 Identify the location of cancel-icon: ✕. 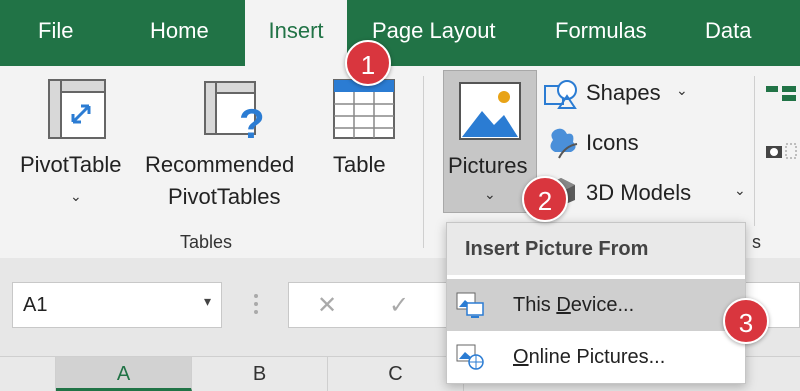
(327, 305).